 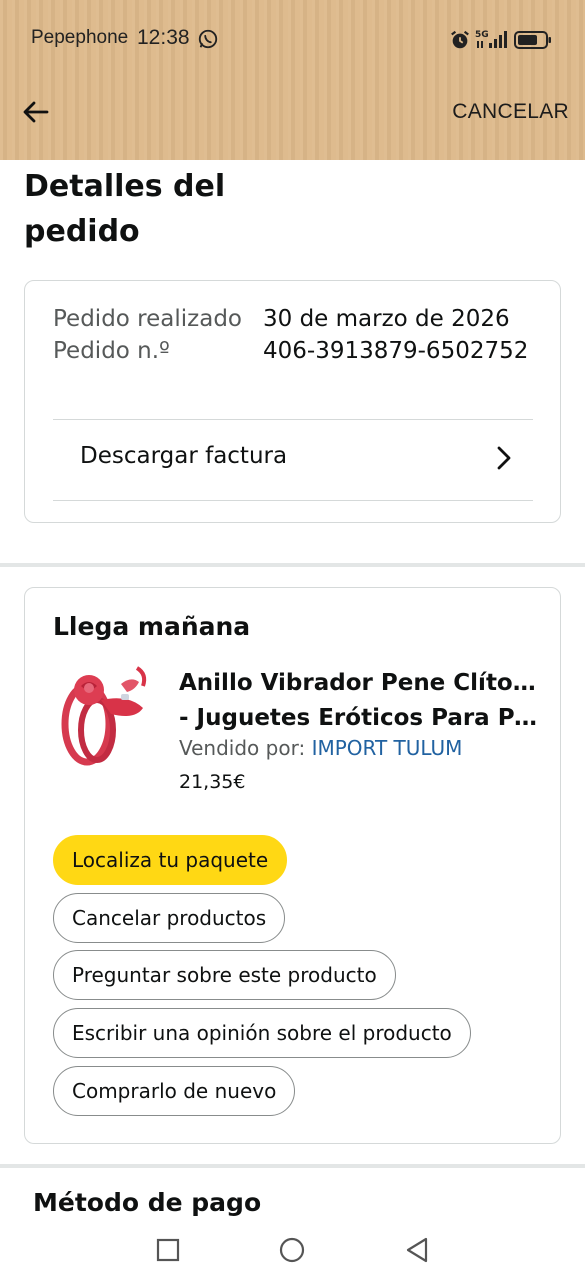 I want to click on svg-text: 5G, so click(x=482, y=35).